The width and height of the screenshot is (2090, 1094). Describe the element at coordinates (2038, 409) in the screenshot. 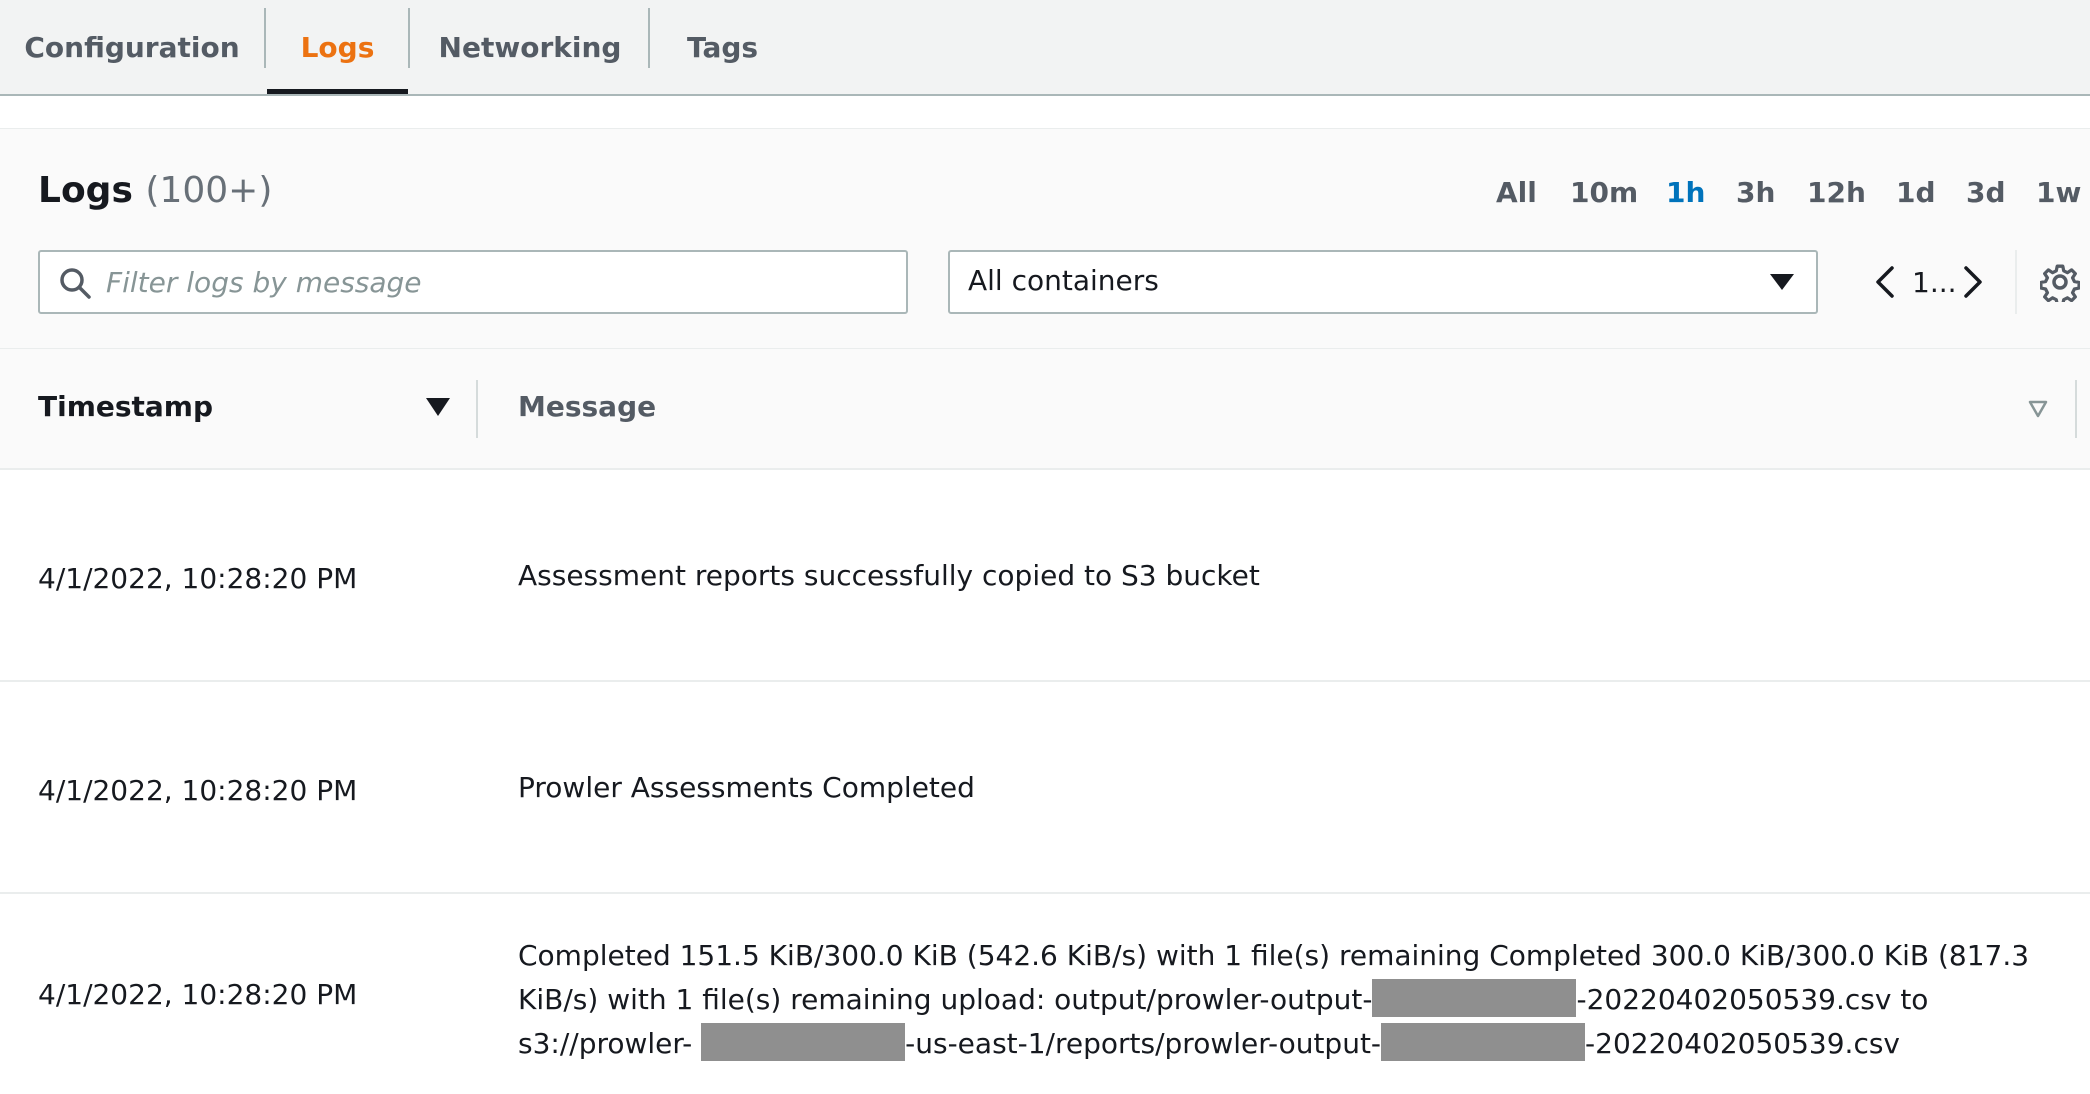

I see `sort-unsorted-icon` at that location.